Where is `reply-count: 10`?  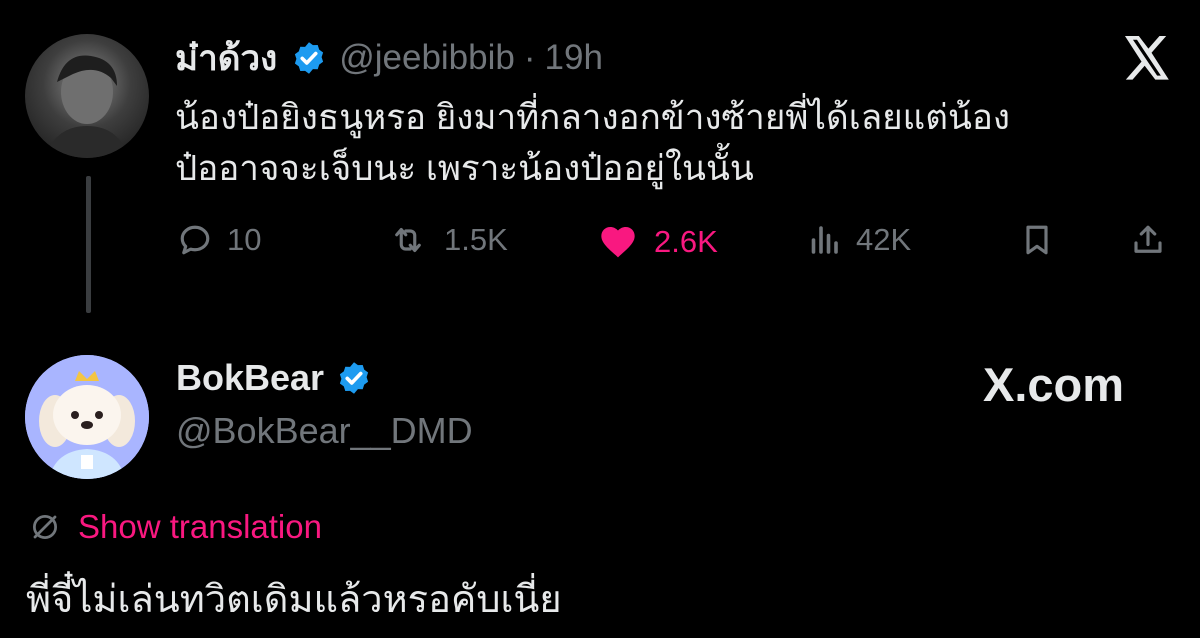 reply-count: 10 is located at coordinates (244, 239).